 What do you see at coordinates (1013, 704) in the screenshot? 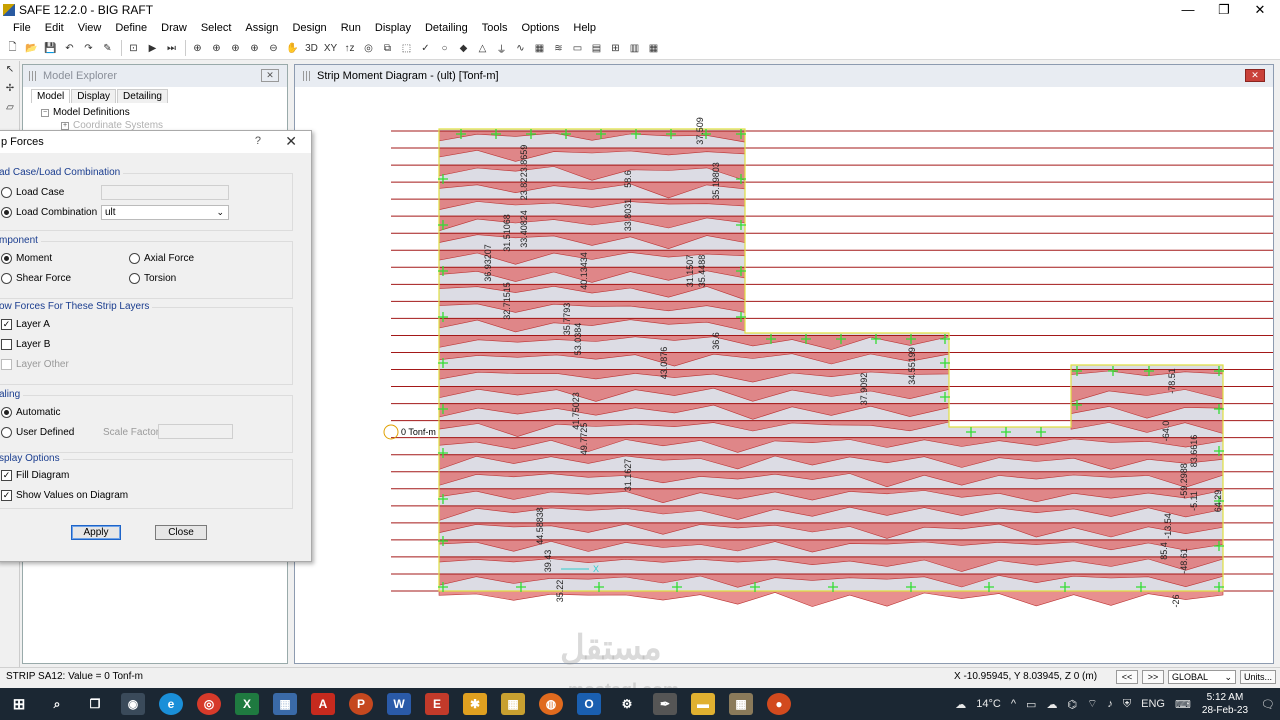
I see `chevron-up-icon: ^` at bounding box center [1013, 704].